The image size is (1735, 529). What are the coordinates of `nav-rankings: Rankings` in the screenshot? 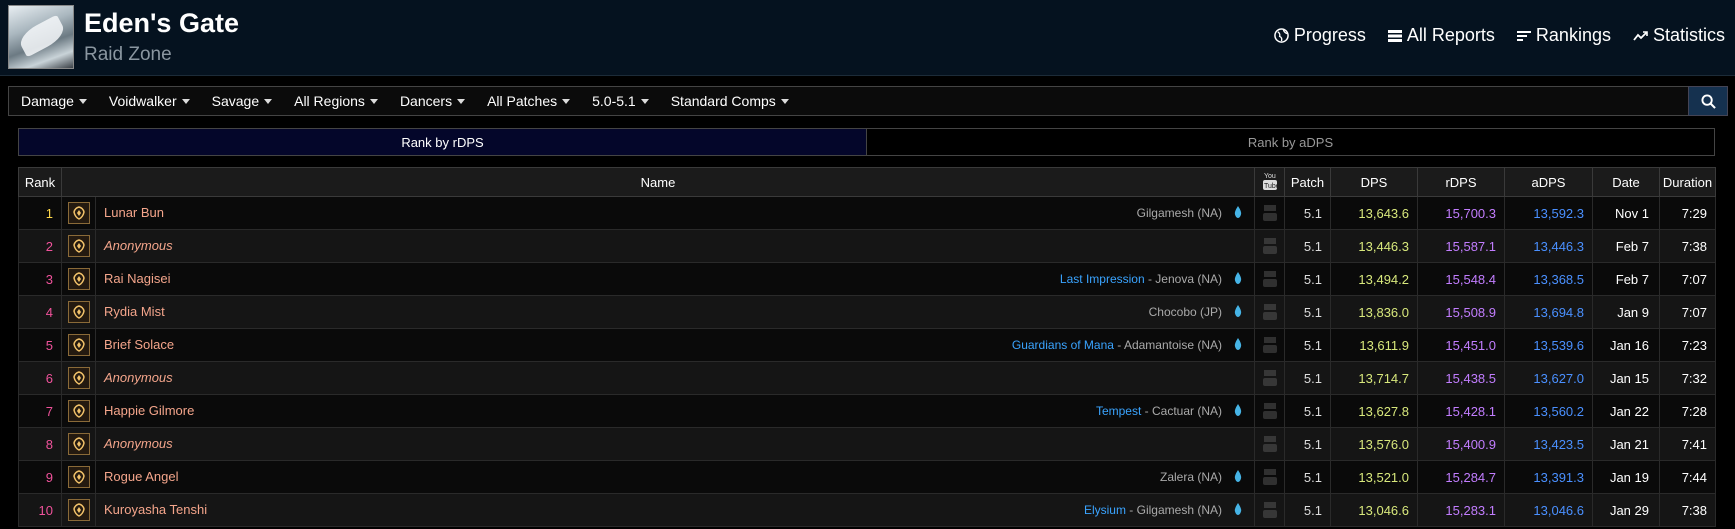 It's located at (1563, 35).